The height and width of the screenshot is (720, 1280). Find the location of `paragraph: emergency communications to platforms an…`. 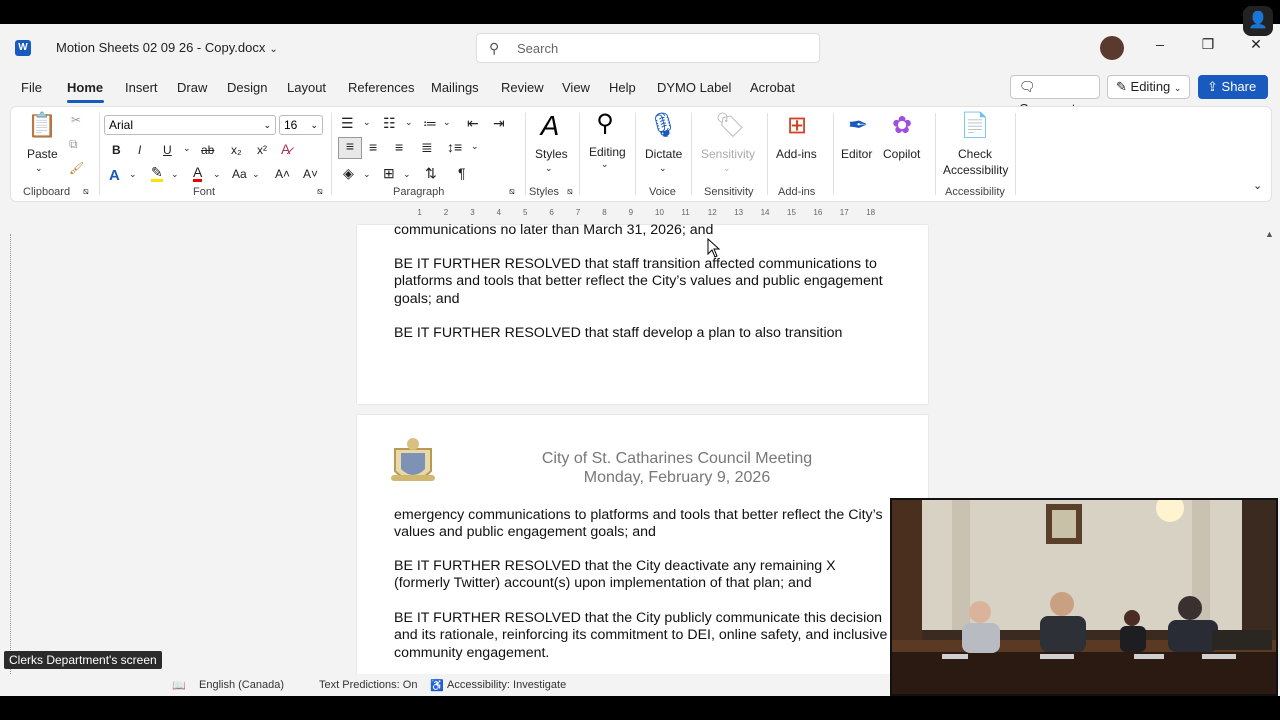

paragraph: emergency communications to platforms an… is located at coordinates (644, 524).